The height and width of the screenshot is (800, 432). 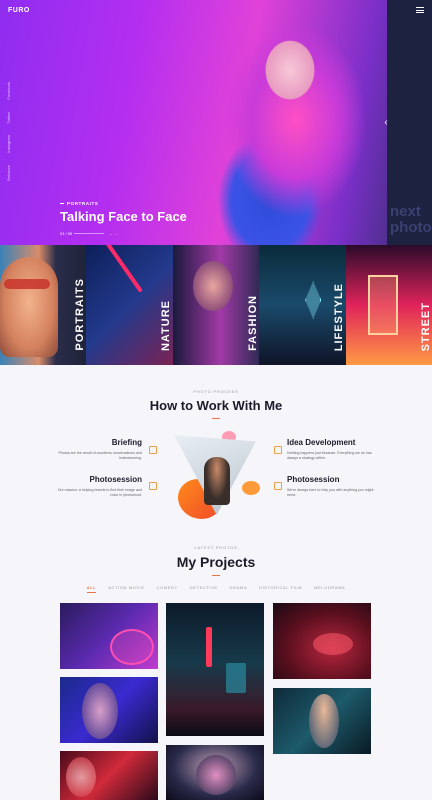 I want to click on sunglasses-shape, so click(x=27, y=284).